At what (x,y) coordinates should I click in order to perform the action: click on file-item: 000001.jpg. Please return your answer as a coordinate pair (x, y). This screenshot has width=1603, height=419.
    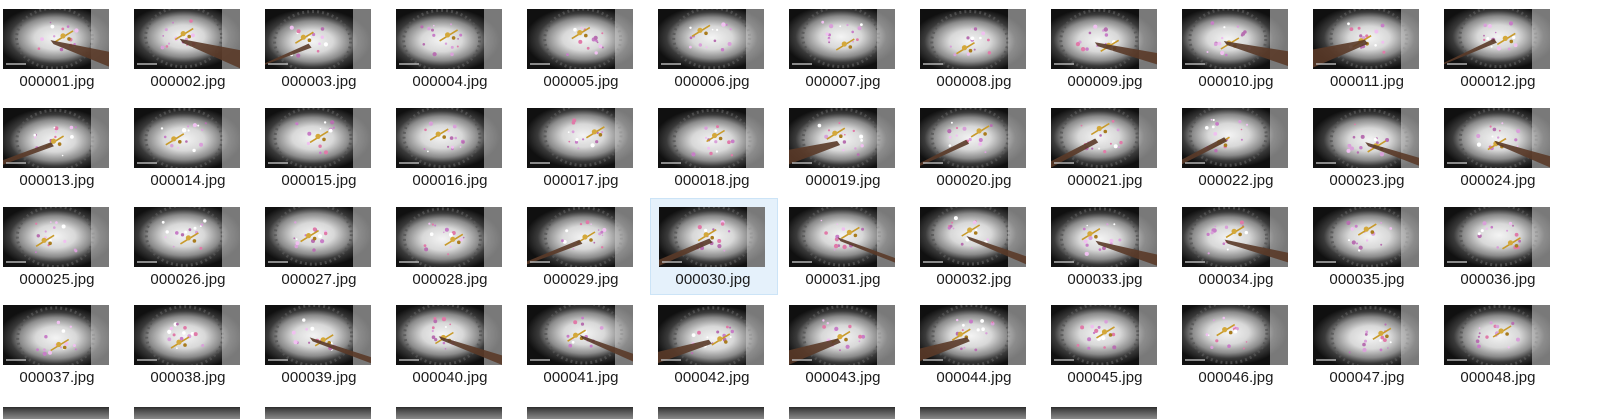
    Looking at the image, I should click on (64, 48).